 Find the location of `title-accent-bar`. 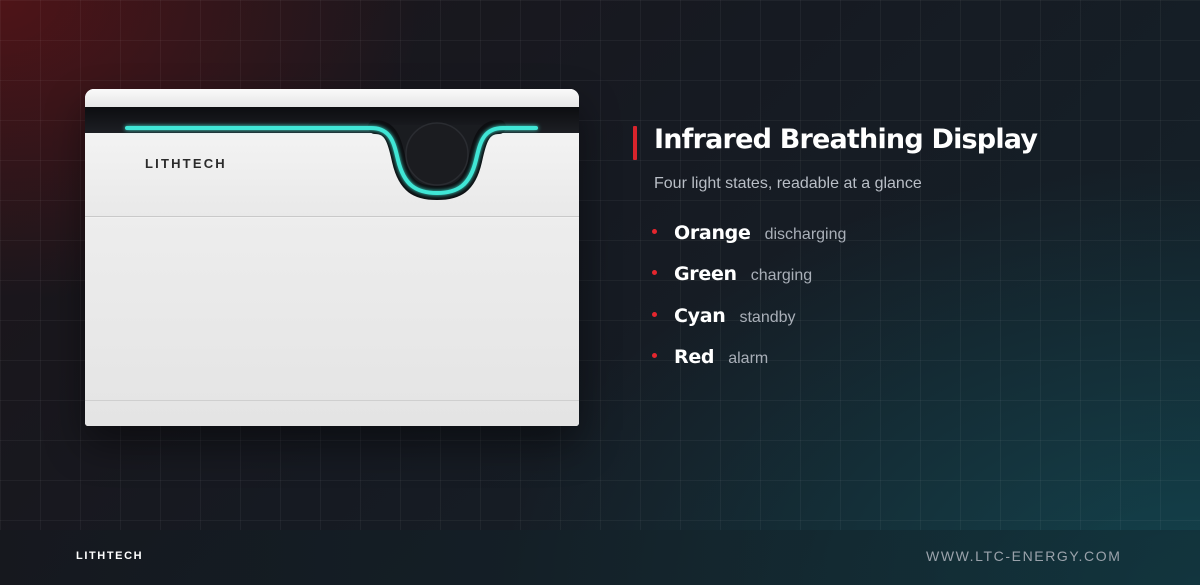

title-accent-bar is located at coordinates (635, 143).